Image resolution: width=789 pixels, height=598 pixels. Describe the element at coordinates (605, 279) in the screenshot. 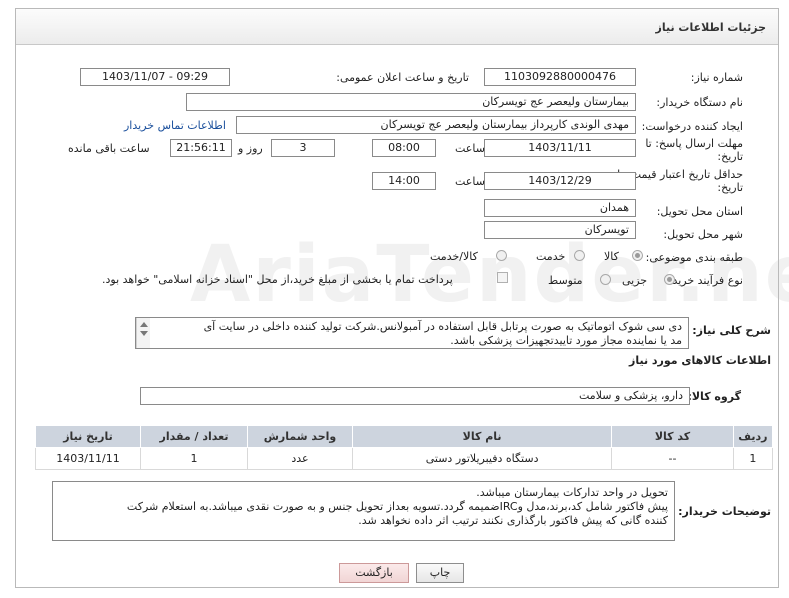

I see `process-medium-radio` at that location.